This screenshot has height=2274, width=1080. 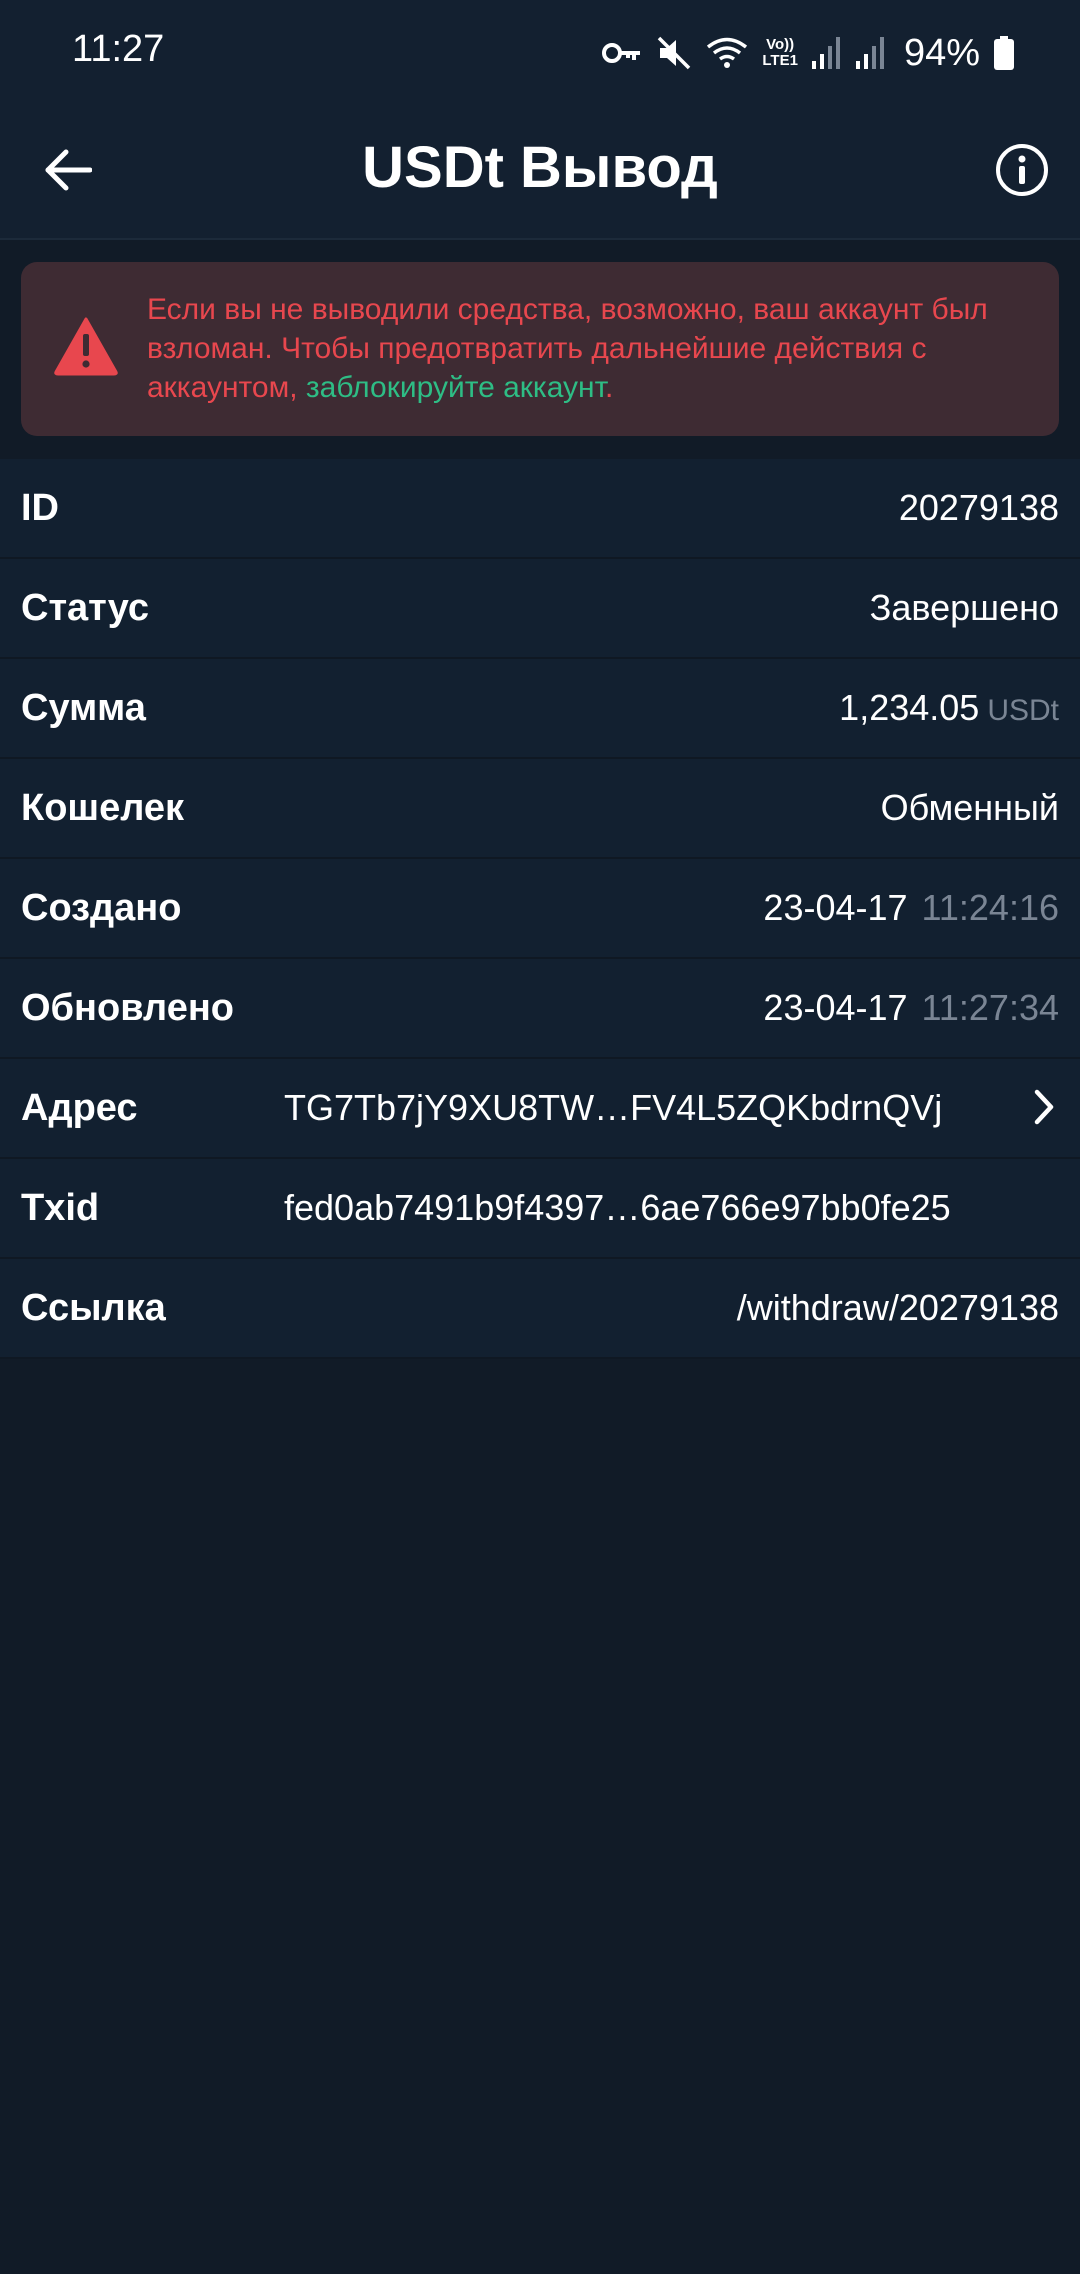 I want to click on id-label: ID, so click(x=40, y=508).